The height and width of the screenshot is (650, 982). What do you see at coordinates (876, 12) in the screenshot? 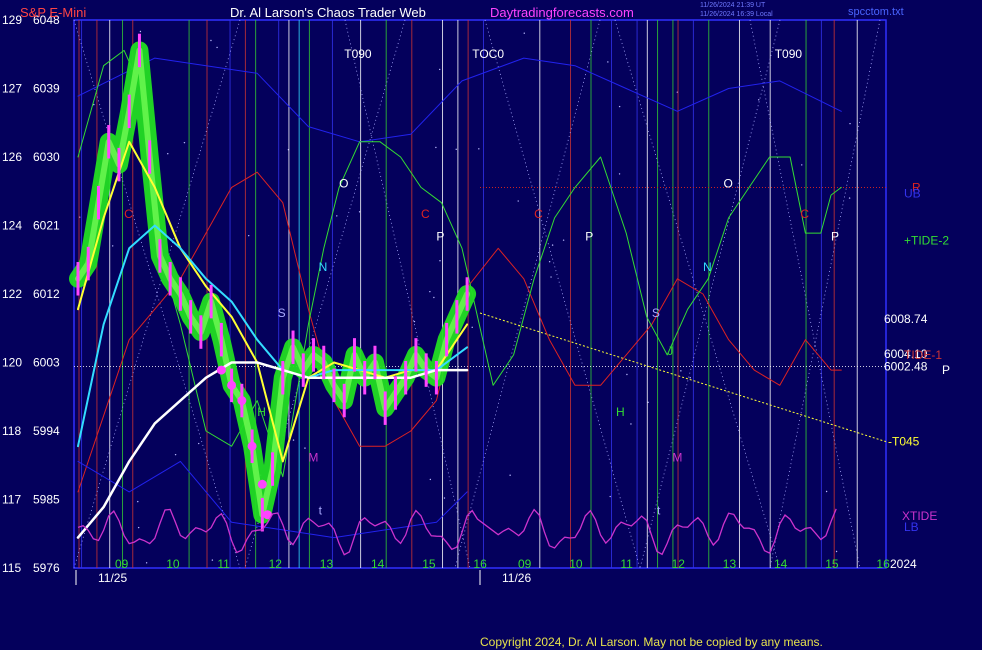
I see `file-name: spcctom.txt` at bounding box center [876, 12].